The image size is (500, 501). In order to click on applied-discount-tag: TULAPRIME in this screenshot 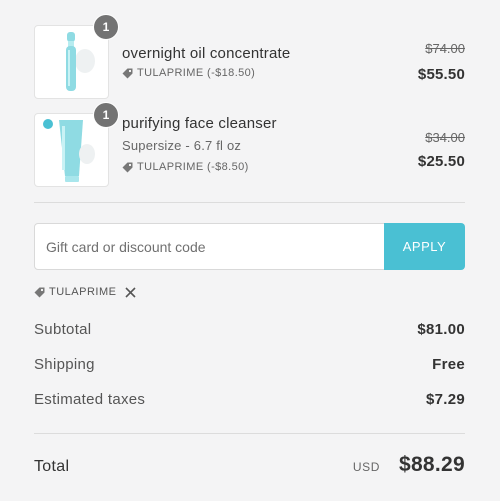, I will do `click(87, 292)`.